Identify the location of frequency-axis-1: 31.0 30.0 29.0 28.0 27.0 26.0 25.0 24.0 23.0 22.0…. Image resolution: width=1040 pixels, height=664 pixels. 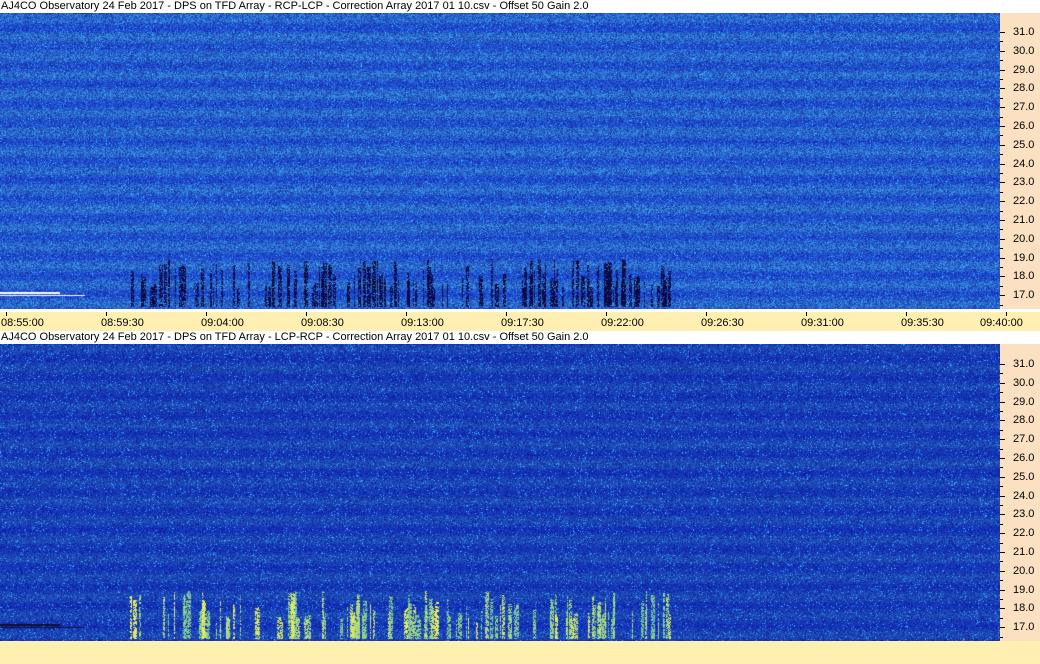
(1020, 161).